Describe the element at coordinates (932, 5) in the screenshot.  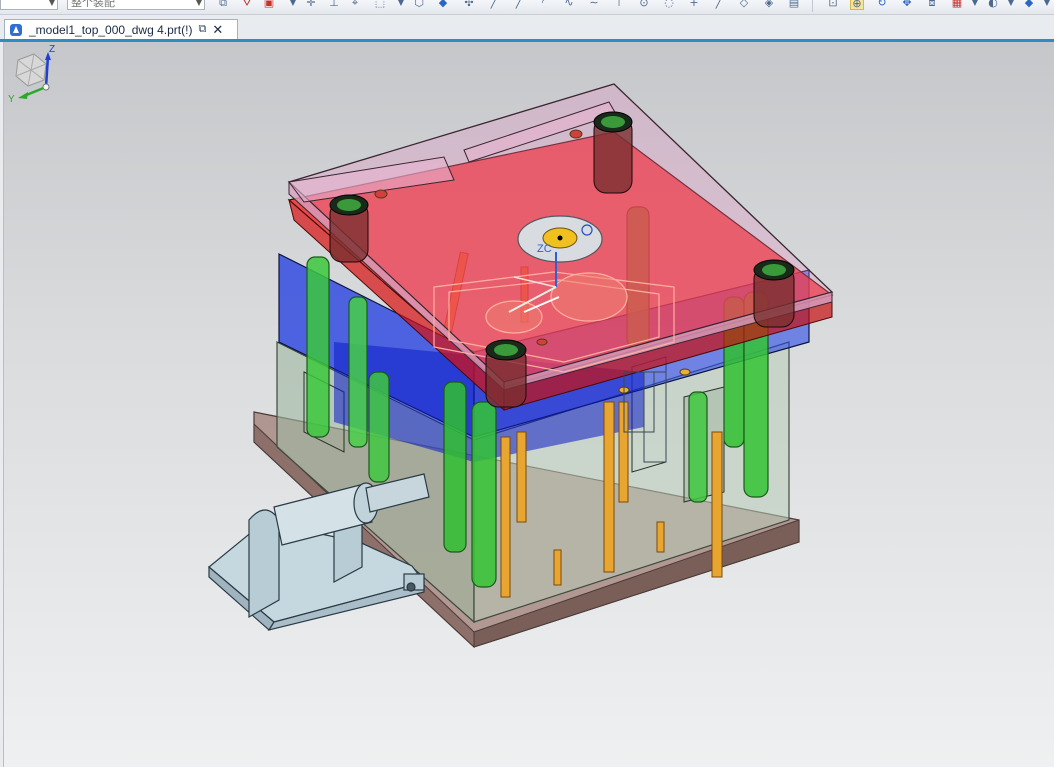
I see `view-orient-icon: ⧈` at that location.